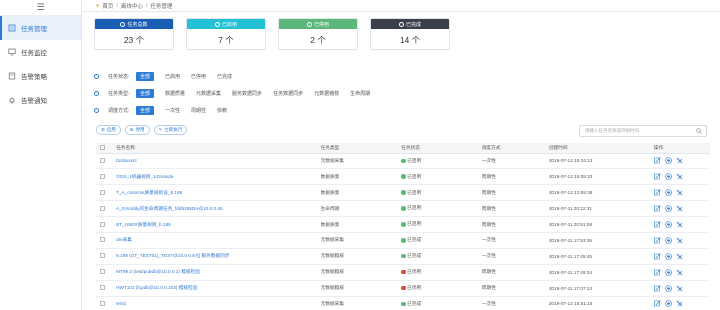 The height and width of the screenshot is (310, 720). What do you see at coordinates (403, 240) in the screenshot?
I see `table-row: dm采集 元数据采集 已完成 一次性 2019-07-11 17:53:35` at bounding box center [403, 240].